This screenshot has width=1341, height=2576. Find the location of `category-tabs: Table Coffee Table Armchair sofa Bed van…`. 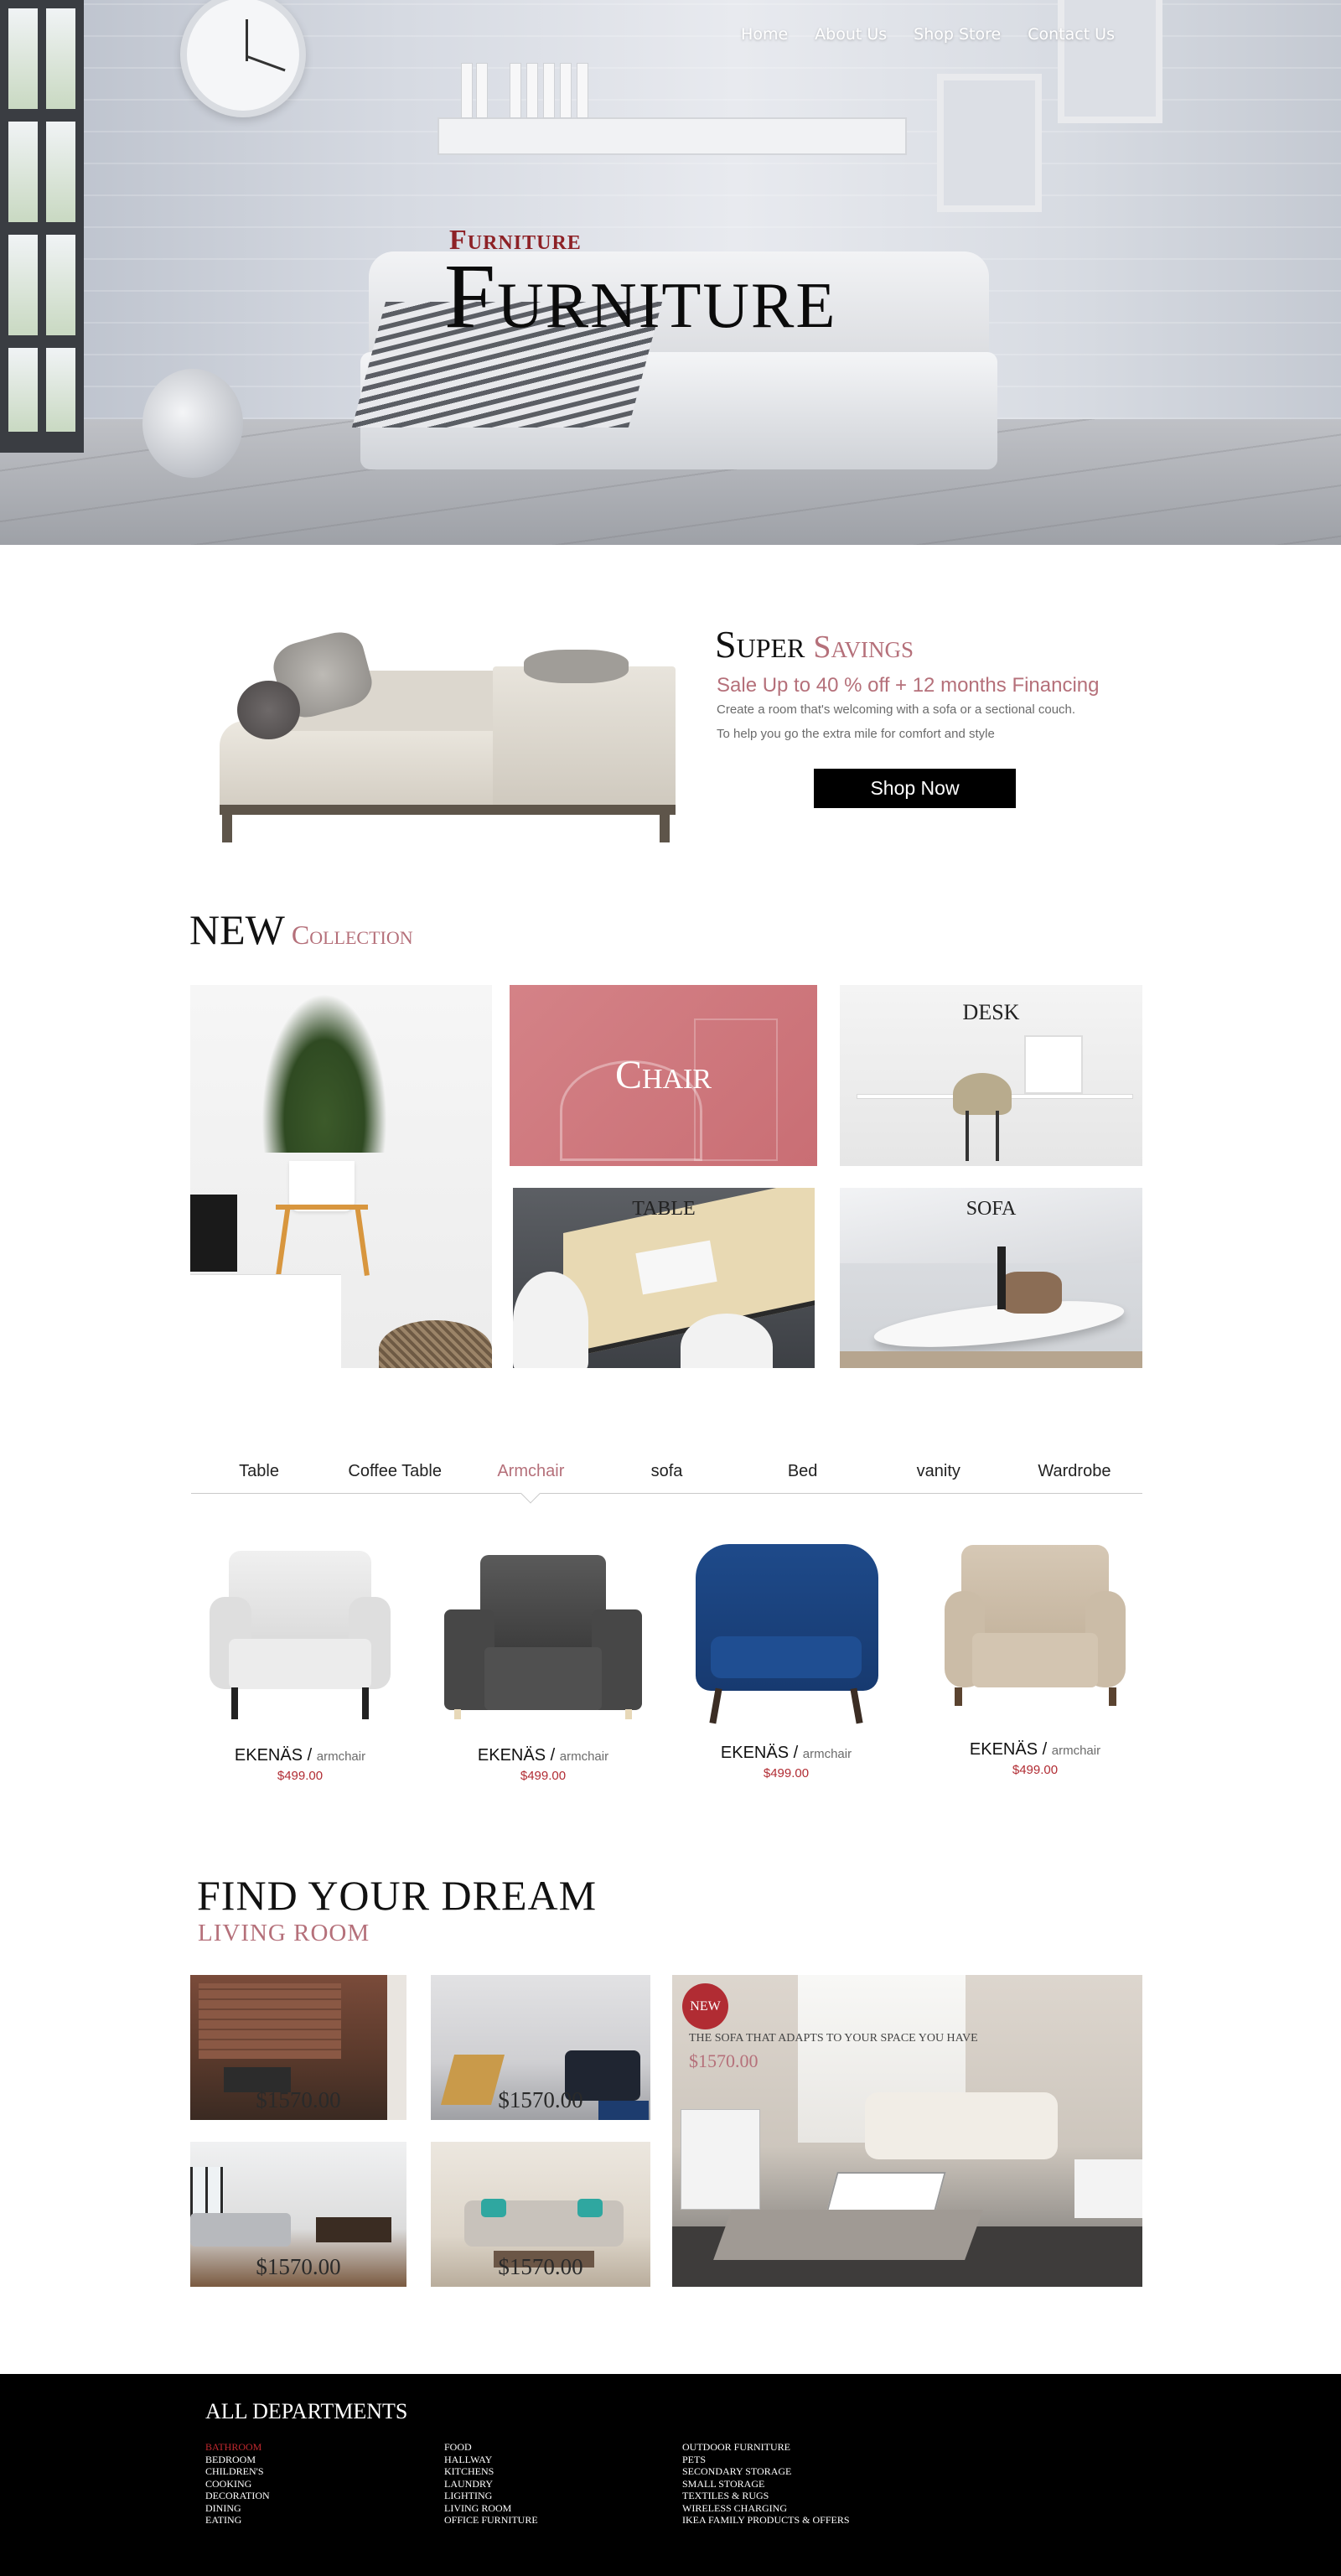

category-tabs: Table Coffee Table Armchair sofa Bed van… is located at coordinates (667, 1472).